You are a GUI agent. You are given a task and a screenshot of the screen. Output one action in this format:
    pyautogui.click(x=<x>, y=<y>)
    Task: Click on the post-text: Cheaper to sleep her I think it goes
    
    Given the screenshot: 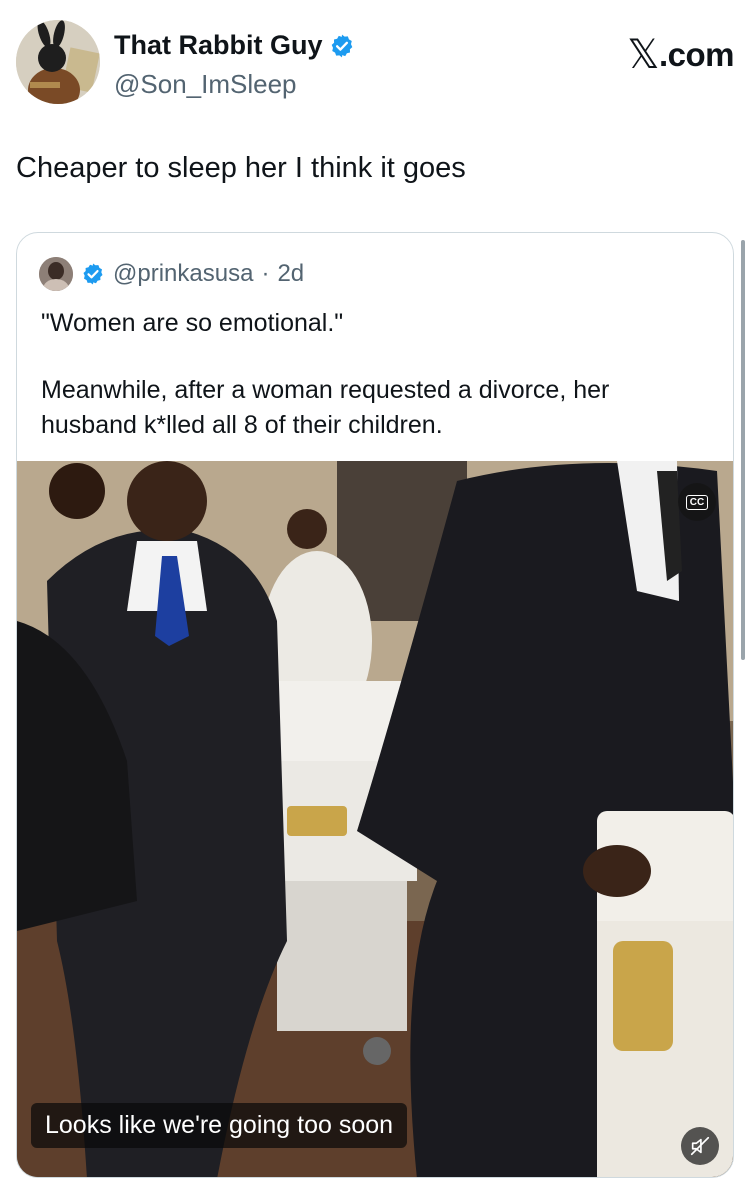 What is the action you would take?
    pyautogui.click(x=241, y=168)
    